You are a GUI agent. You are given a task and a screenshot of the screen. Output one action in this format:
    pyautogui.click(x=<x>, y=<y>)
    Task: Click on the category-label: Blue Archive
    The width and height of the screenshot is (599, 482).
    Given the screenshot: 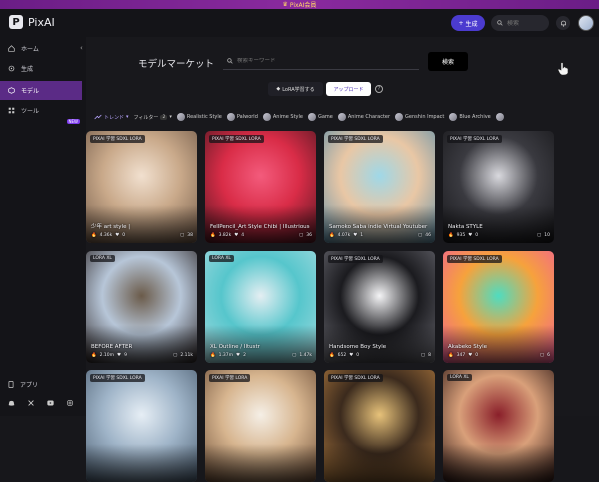 What is the action you would take?
    pyautogui.click(x=475, y=117)
    